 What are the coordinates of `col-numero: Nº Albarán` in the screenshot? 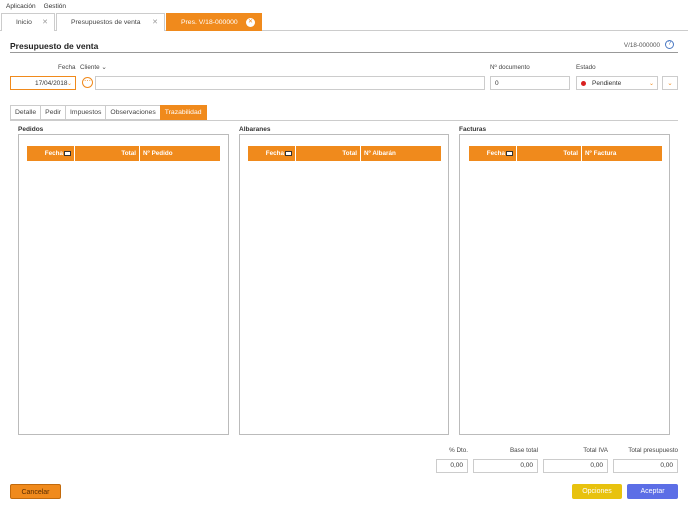 It's located at (401, 153).